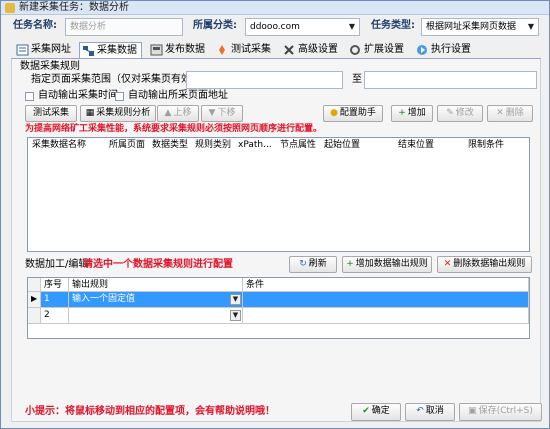 The image size is (550, 429). Describe the element at coordinates (222, 50) in the screenshot. I see `test-icon` at that location.